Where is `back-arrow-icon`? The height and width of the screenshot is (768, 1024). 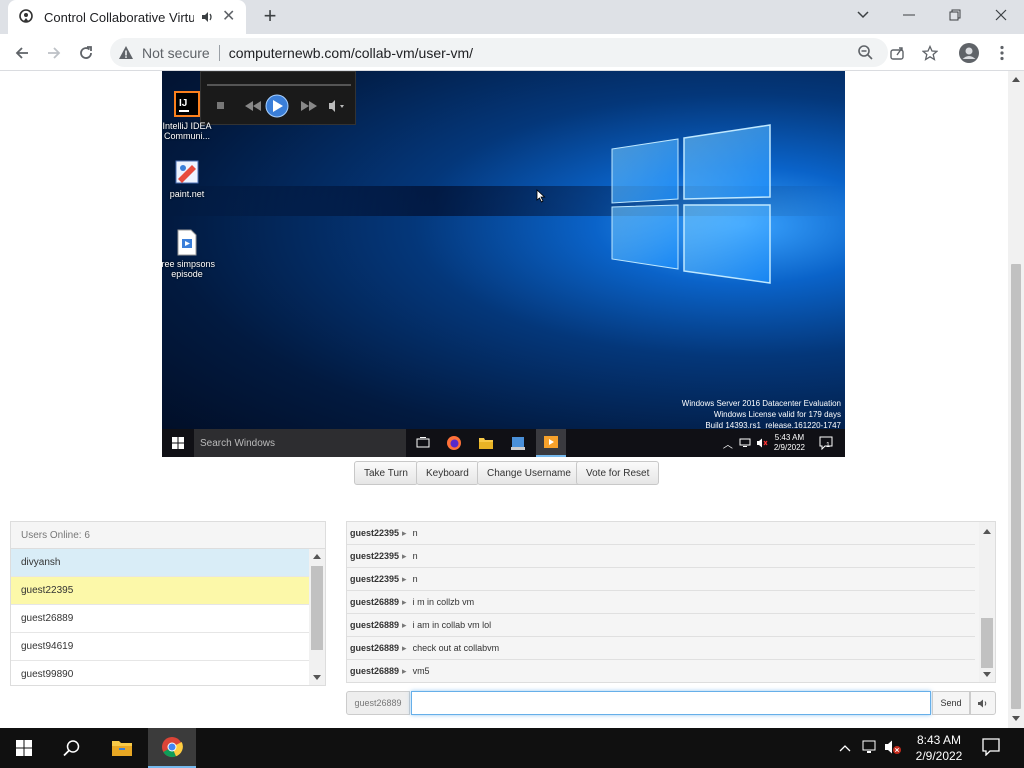
back-arrow-icon is located at coordinates (21, 53).